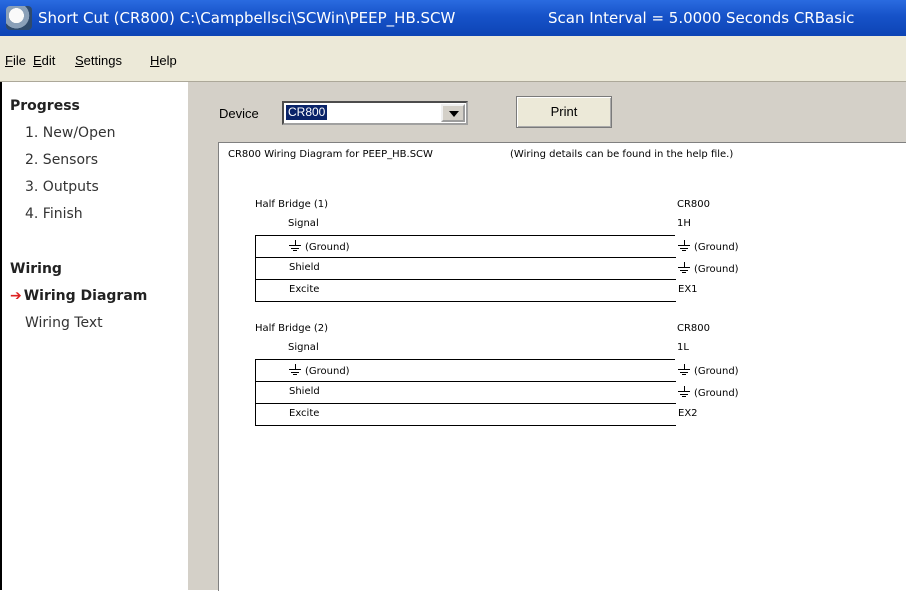  I want to click on menu-file: File, so click(15, 60).